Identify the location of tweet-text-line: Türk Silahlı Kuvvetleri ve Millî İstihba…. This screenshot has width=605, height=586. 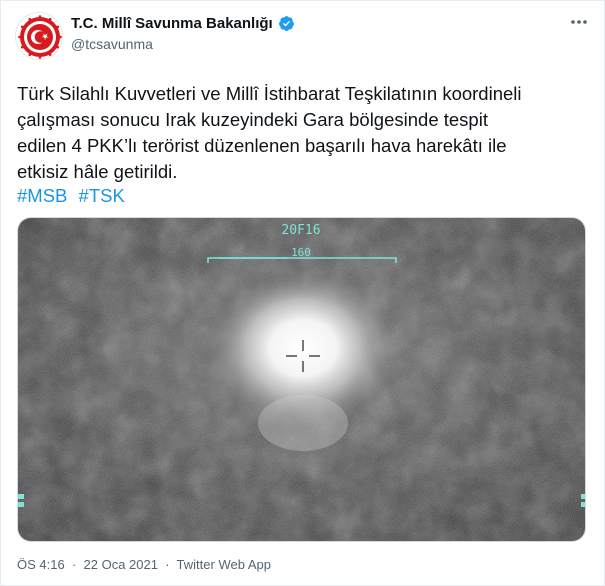
(269, 93).